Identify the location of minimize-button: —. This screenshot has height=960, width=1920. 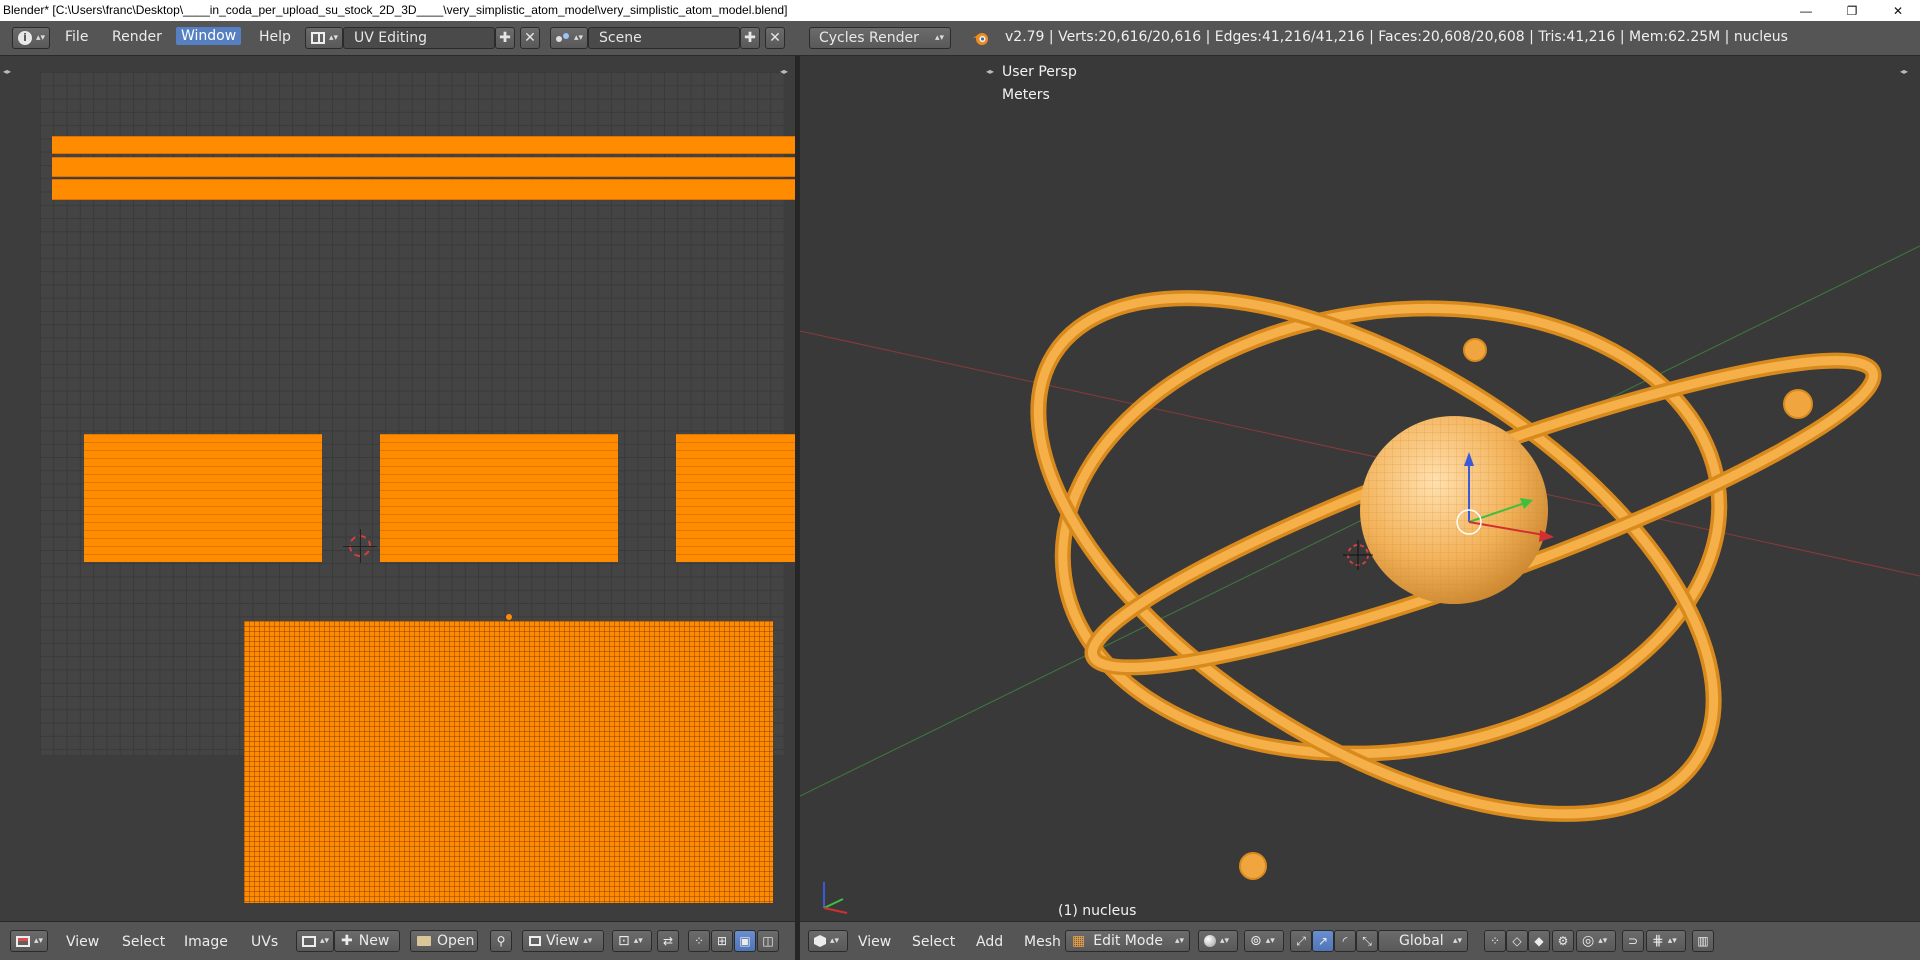
(1806, 10).